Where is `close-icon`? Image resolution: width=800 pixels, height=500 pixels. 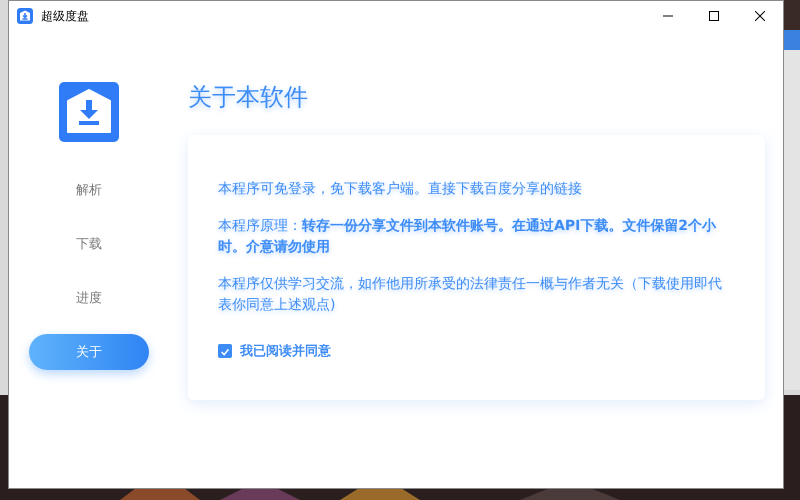
close-icon is located at coordinates (760, 16).